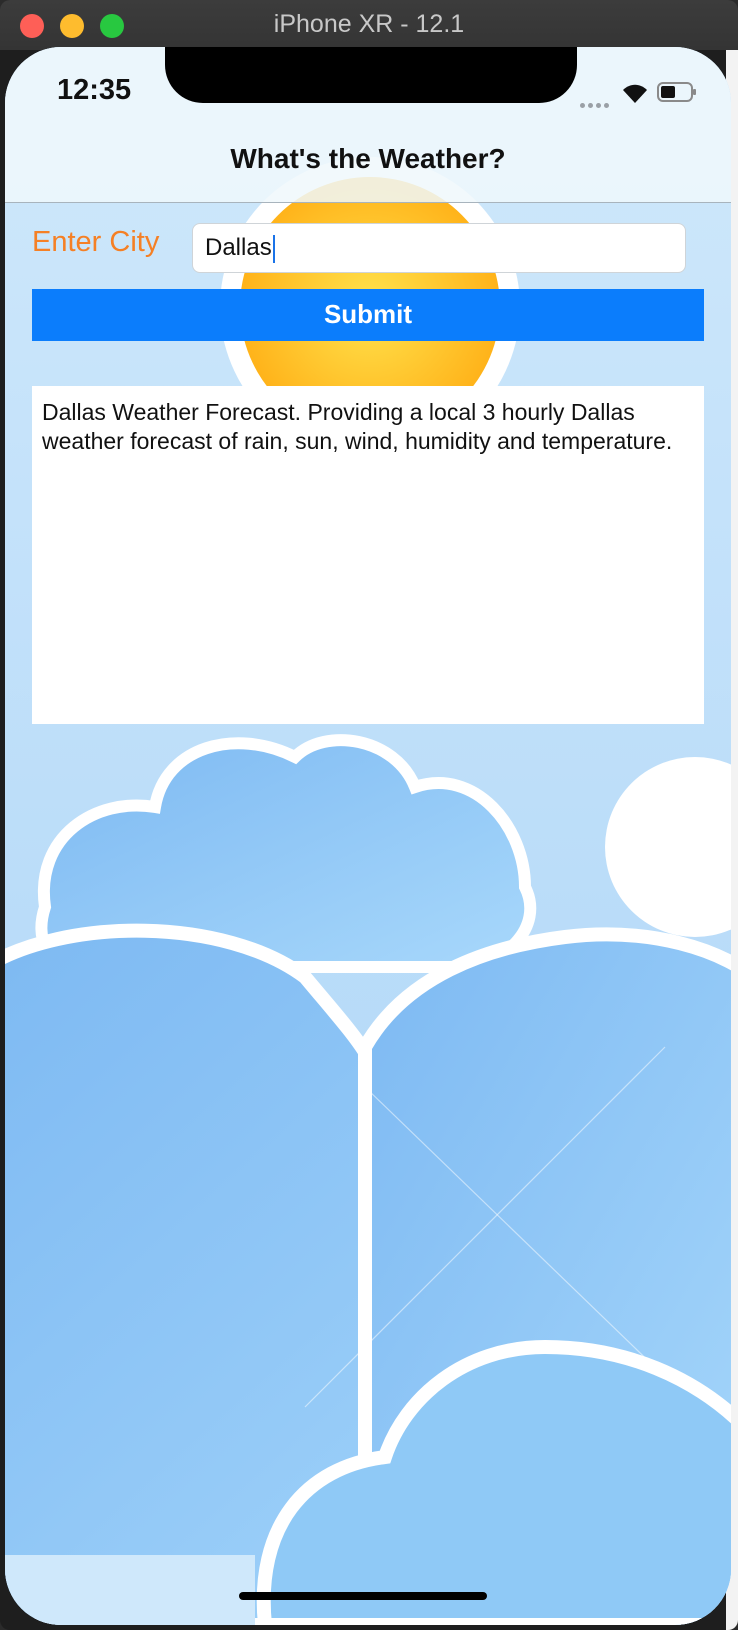 The image size is (738, 1630). I want to click on device-notch, so click(371, 75).